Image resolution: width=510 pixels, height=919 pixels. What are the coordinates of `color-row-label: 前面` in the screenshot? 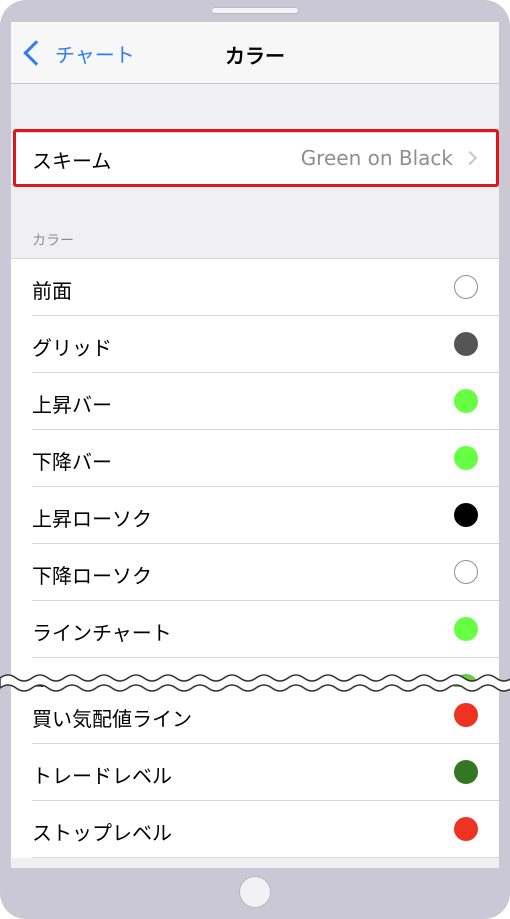 It's located at (52, 291).